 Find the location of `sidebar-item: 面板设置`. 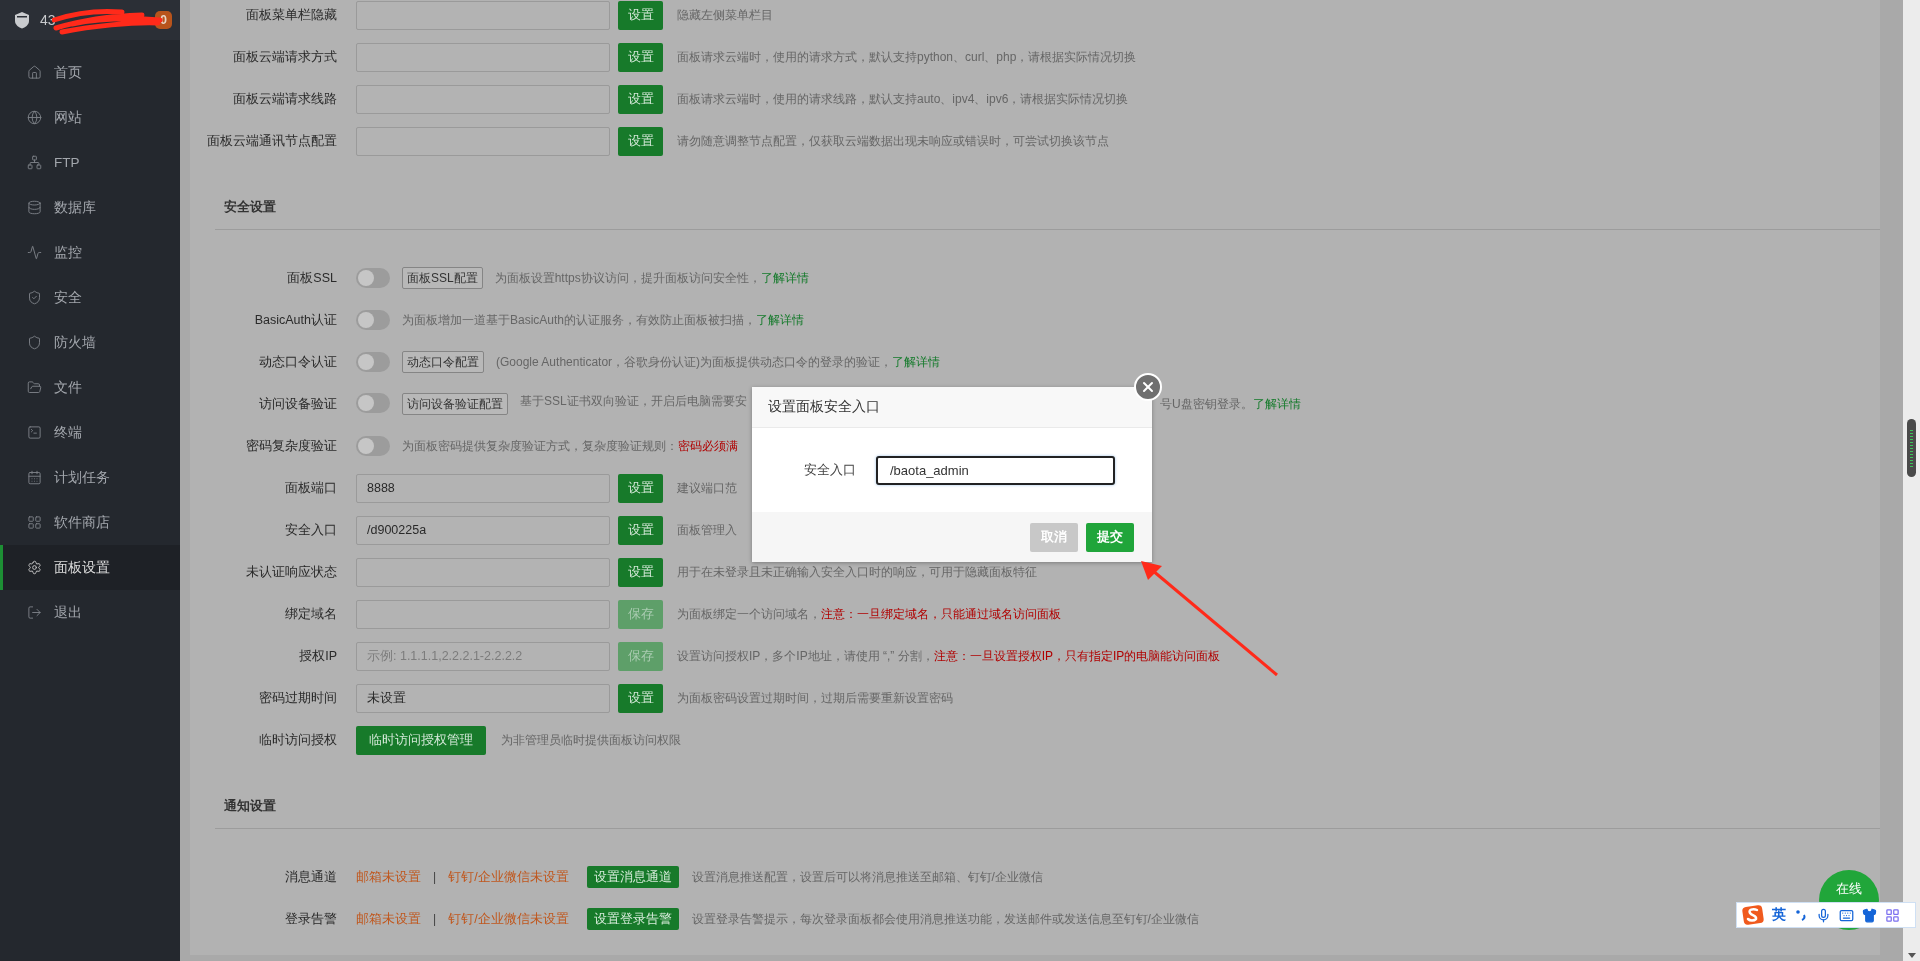

sidebar-item: 面板设置 is located at coordinates (90, 567).